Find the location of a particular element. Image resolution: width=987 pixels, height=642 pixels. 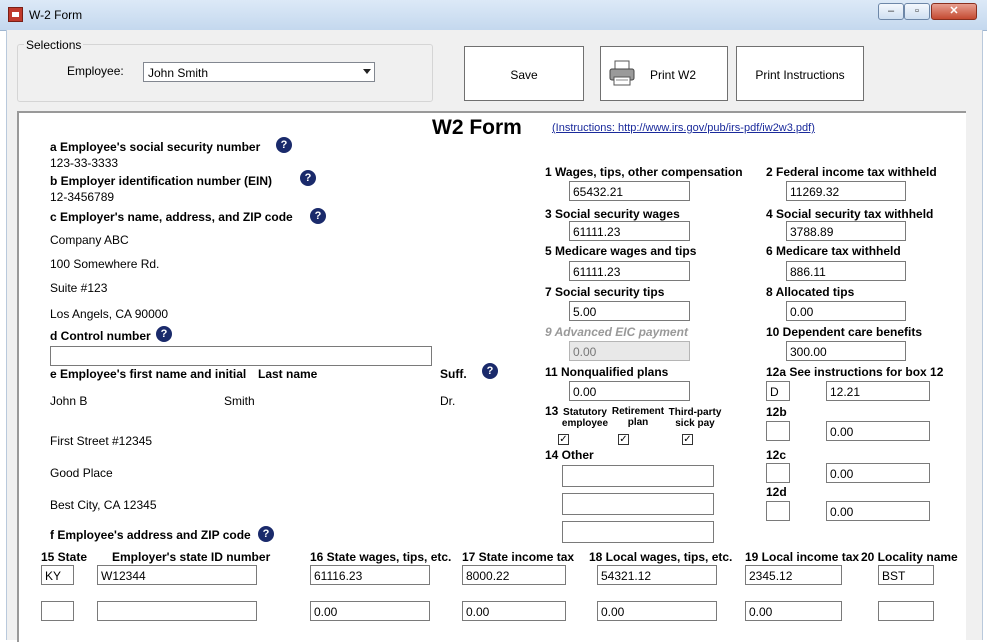

employee-last-name: Smith is located at coordinates (239, 401).